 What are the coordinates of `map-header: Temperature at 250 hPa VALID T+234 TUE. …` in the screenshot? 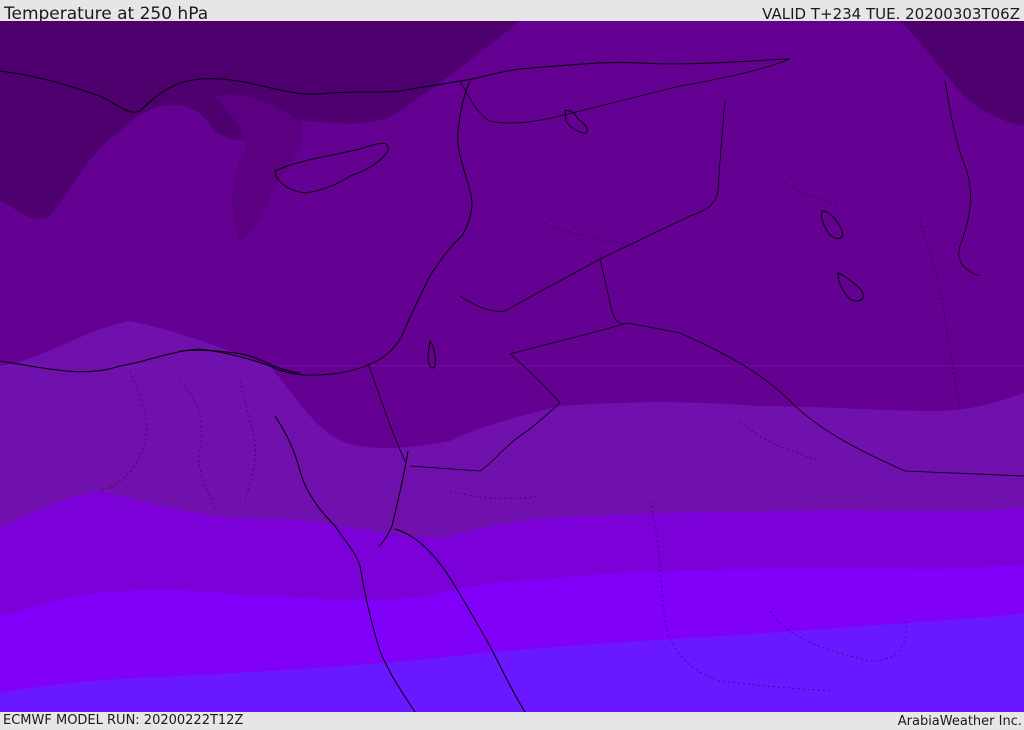 It's located at (512, 12).